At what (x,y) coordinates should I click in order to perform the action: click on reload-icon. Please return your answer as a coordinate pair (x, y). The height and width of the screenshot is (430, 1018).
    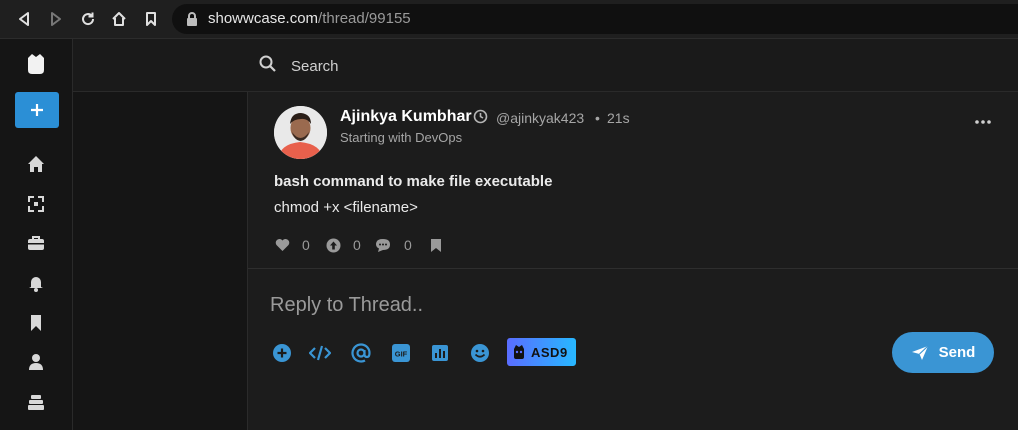
    Looking at the image, I should click on (88, 19).